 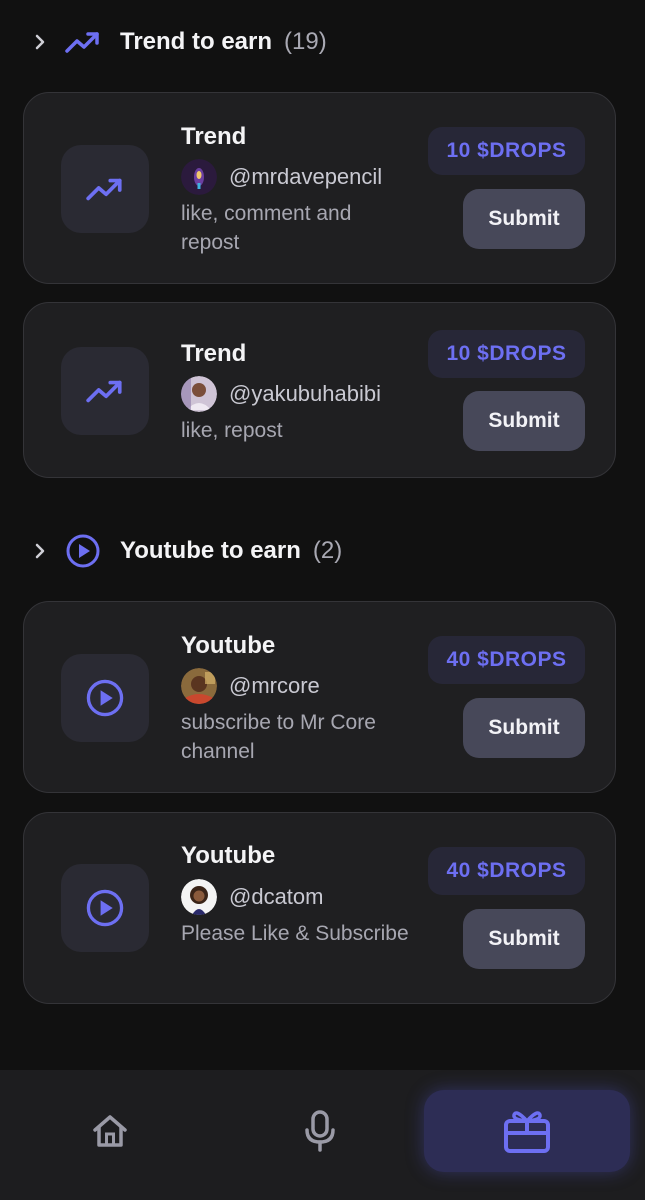 What do you see at coordinates (266, 228) in the screenshot?
I see `task-description: like, comment and repost` at bounding box center [266, 228].